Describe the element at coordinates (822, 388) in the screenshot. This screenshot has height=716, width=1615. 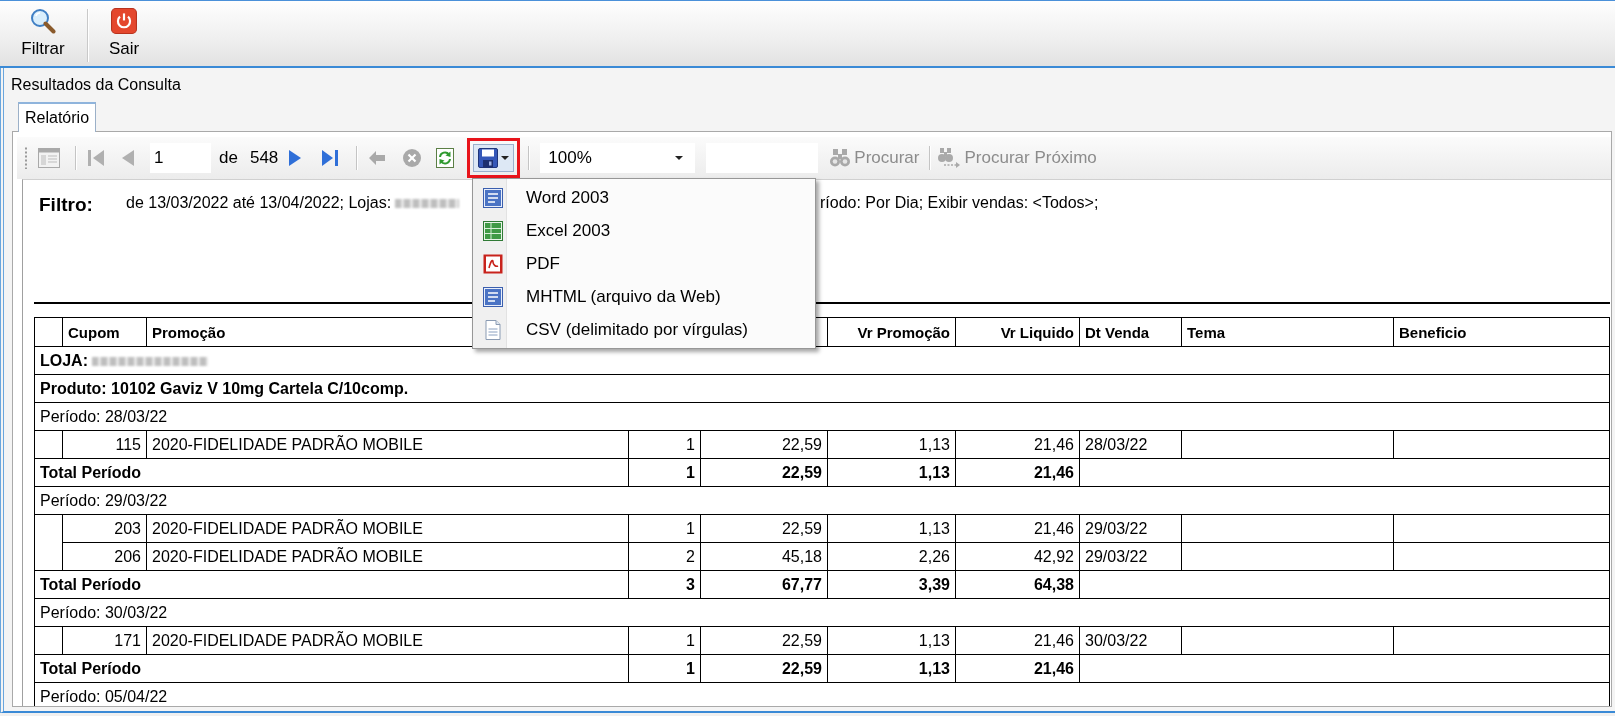
I see `product-heading: Produto: 10102 Gaviz V 10mg Cartela C/10comp.` at that location.